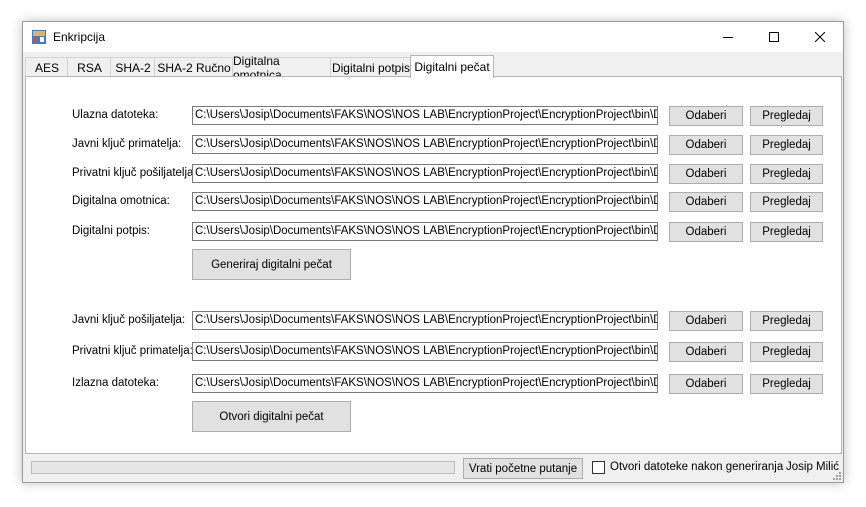 The width and height of the screenshot is (866, 507). What do you see at coordinates (523, 468) in the screenshot?
I see `reset-paths-button: Vrati početne putanje` at bounding box center [523, 468].